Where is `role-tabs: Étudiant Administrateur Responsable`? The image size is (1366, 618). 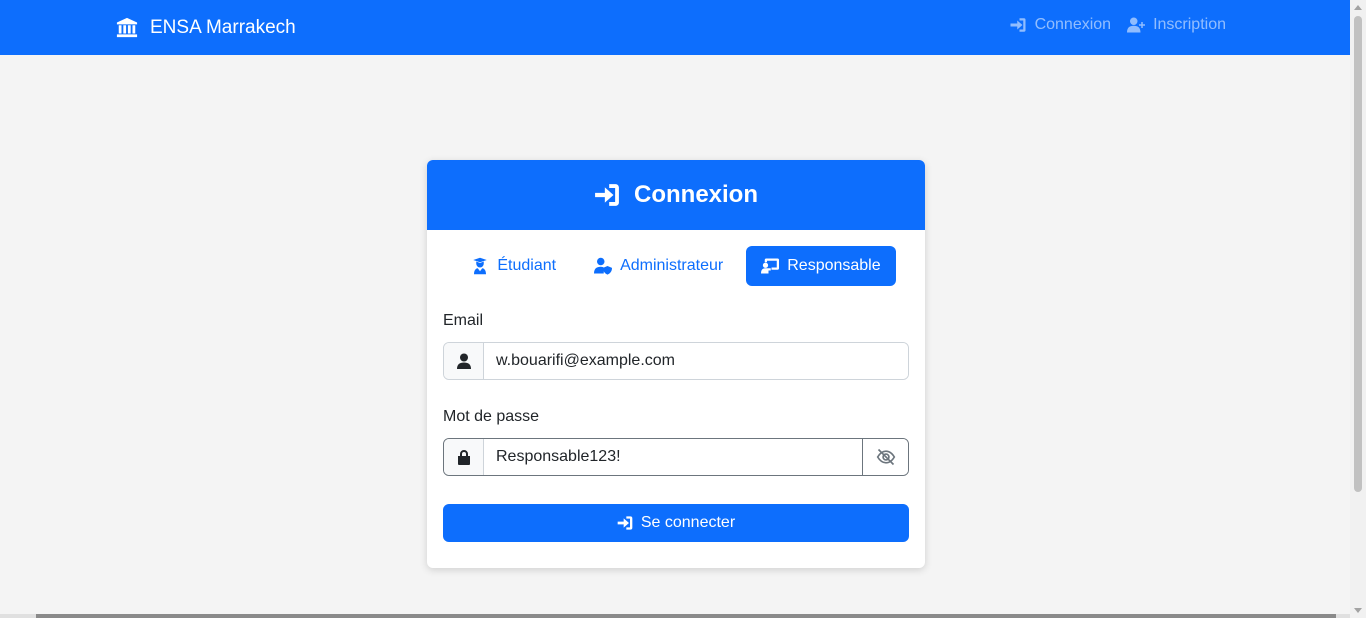
role-tabs: Étudiant Administrateur Responsable is located at coordinates (676, 266).